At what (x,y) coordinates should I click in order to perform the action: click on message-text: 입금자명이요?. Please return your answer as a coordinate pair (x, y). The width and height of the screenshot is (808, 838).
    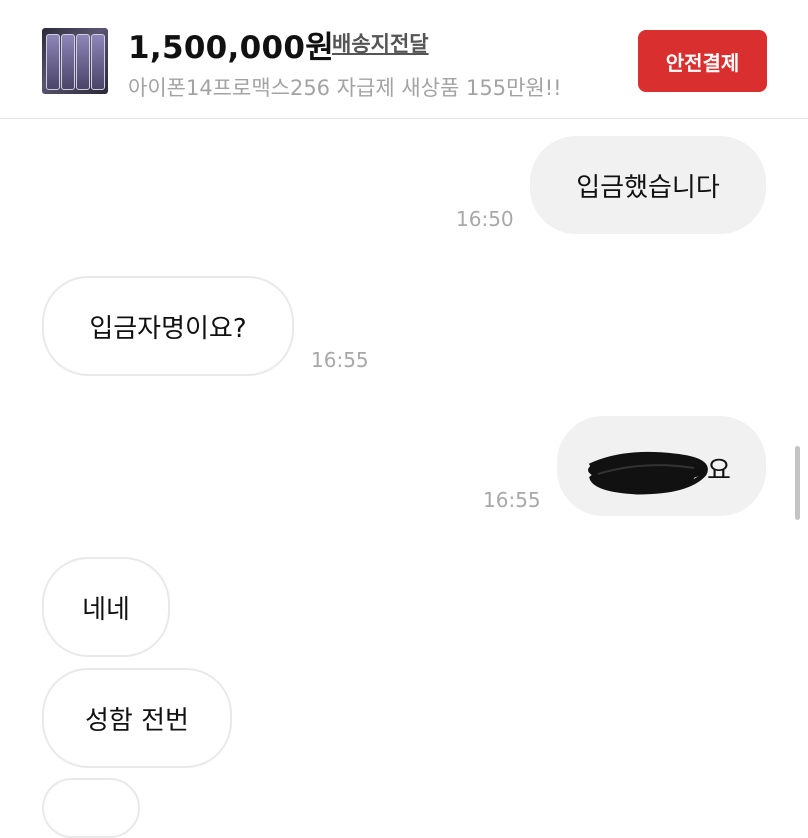
    Looking at the image, I should click on (168, 328).